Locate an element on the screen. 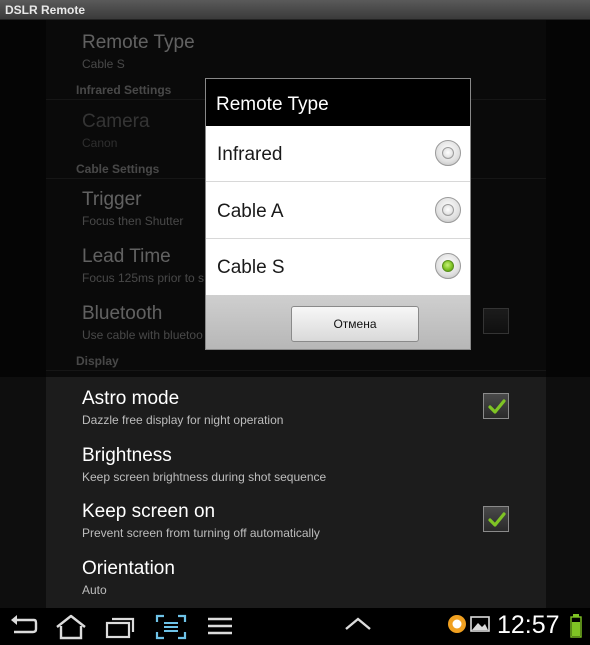  option-label: Cable A is located at coordinates (250, 211).